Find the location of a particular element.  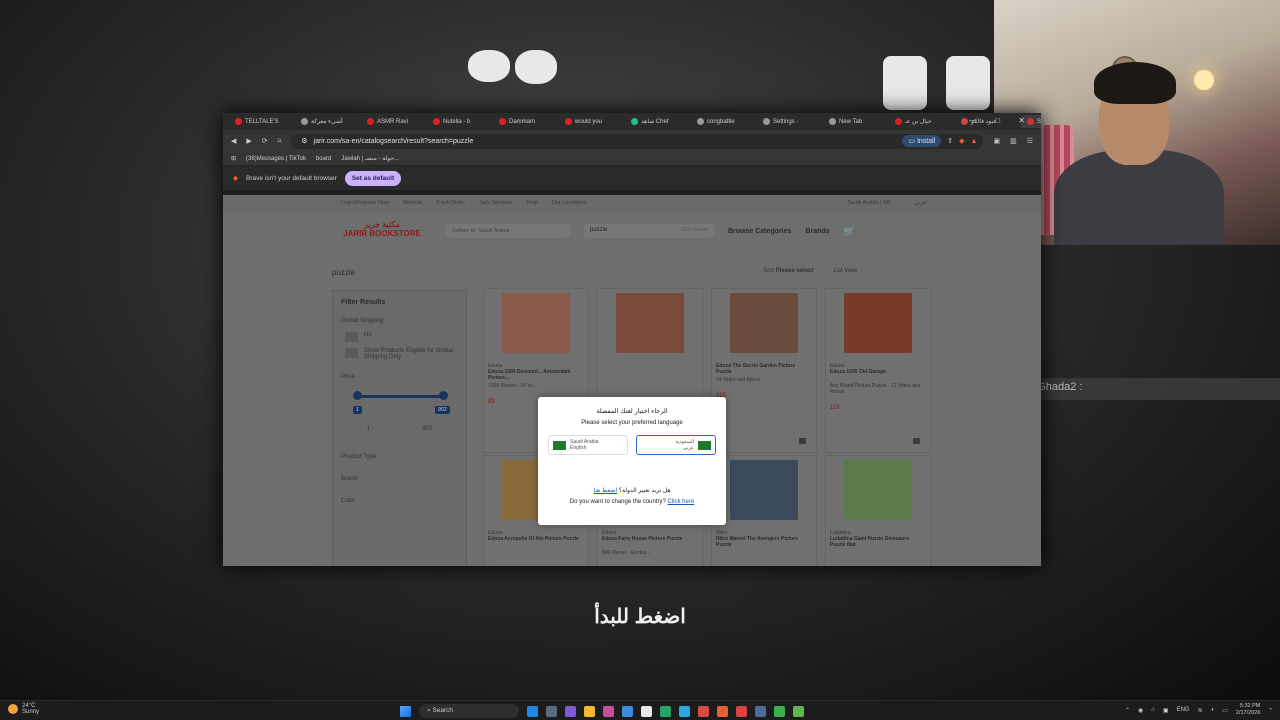

change-country-link: Click here is located at coordinates (681, 502).